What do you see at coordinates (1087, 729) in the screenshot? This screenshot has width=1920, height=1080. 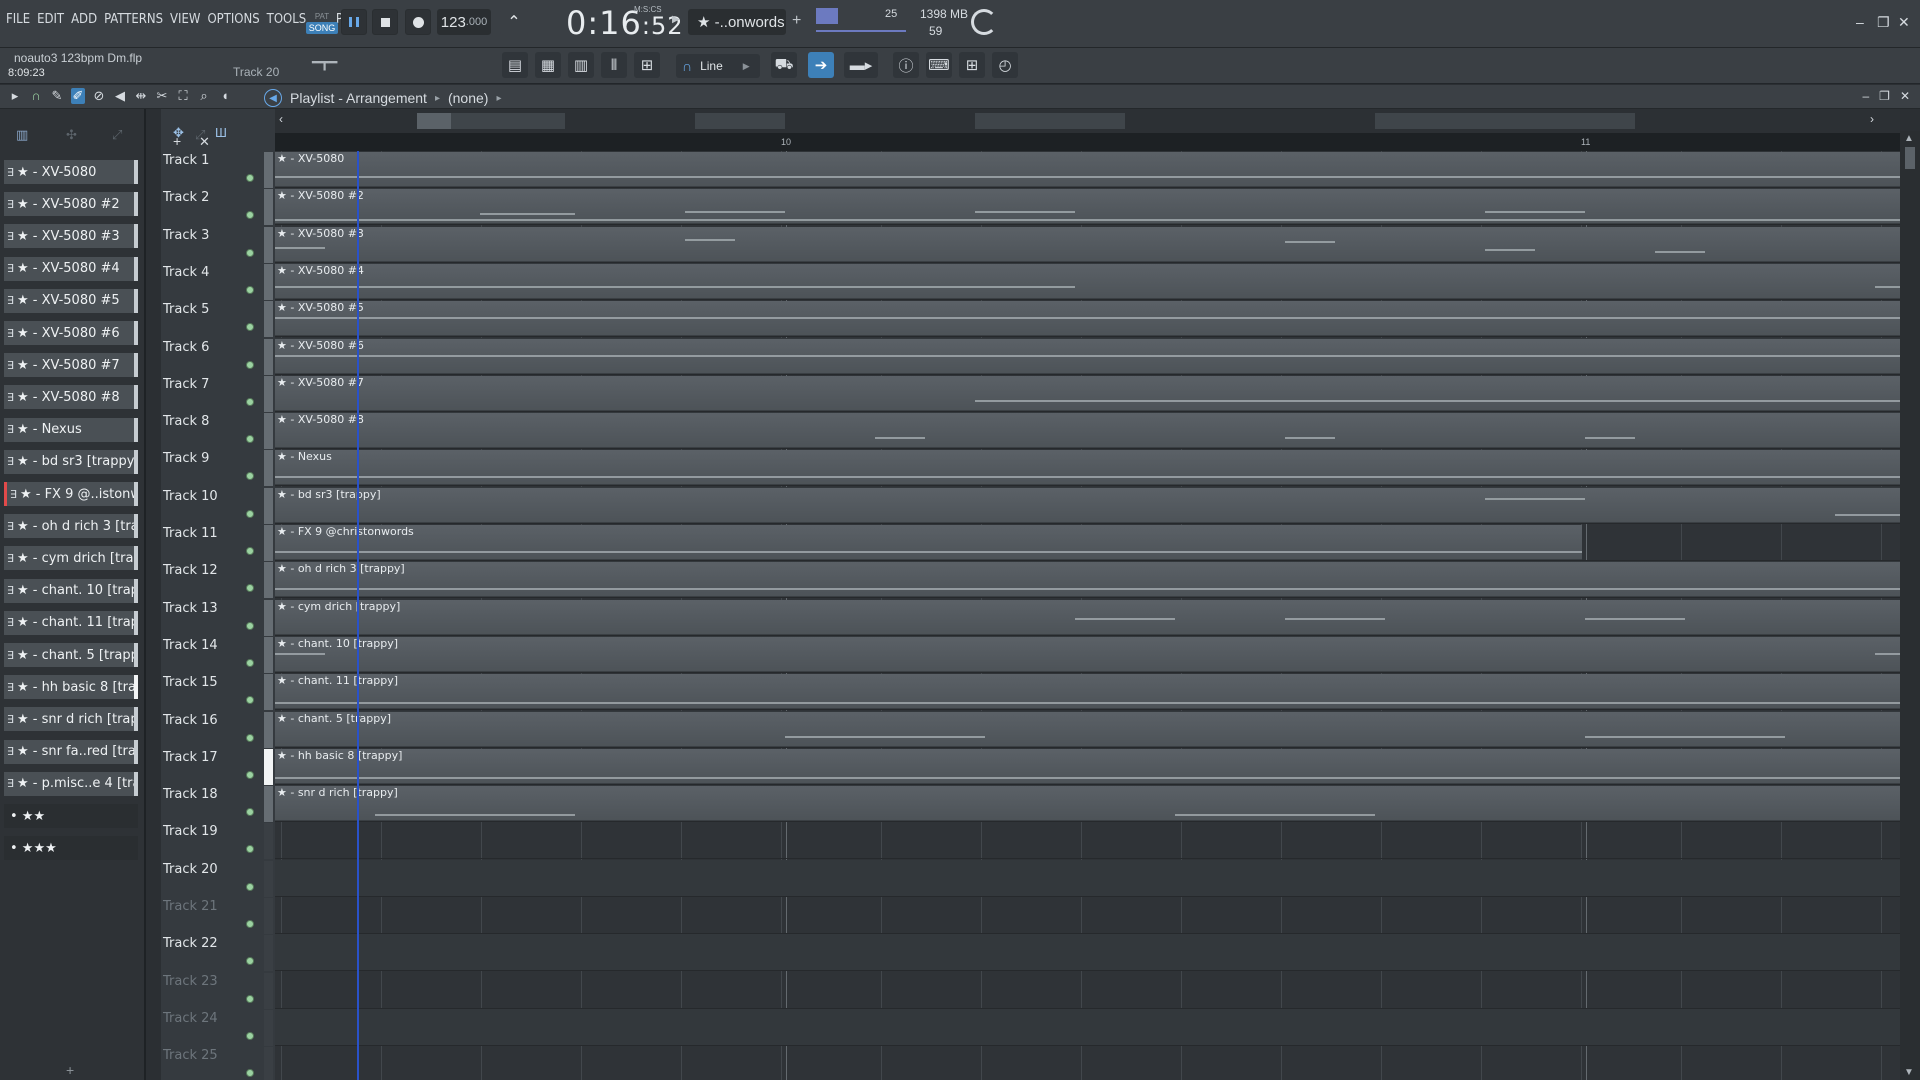 I see `pattern-clip: ★ - chant. 5 [trappy]` at bounding box center [1087, 729].